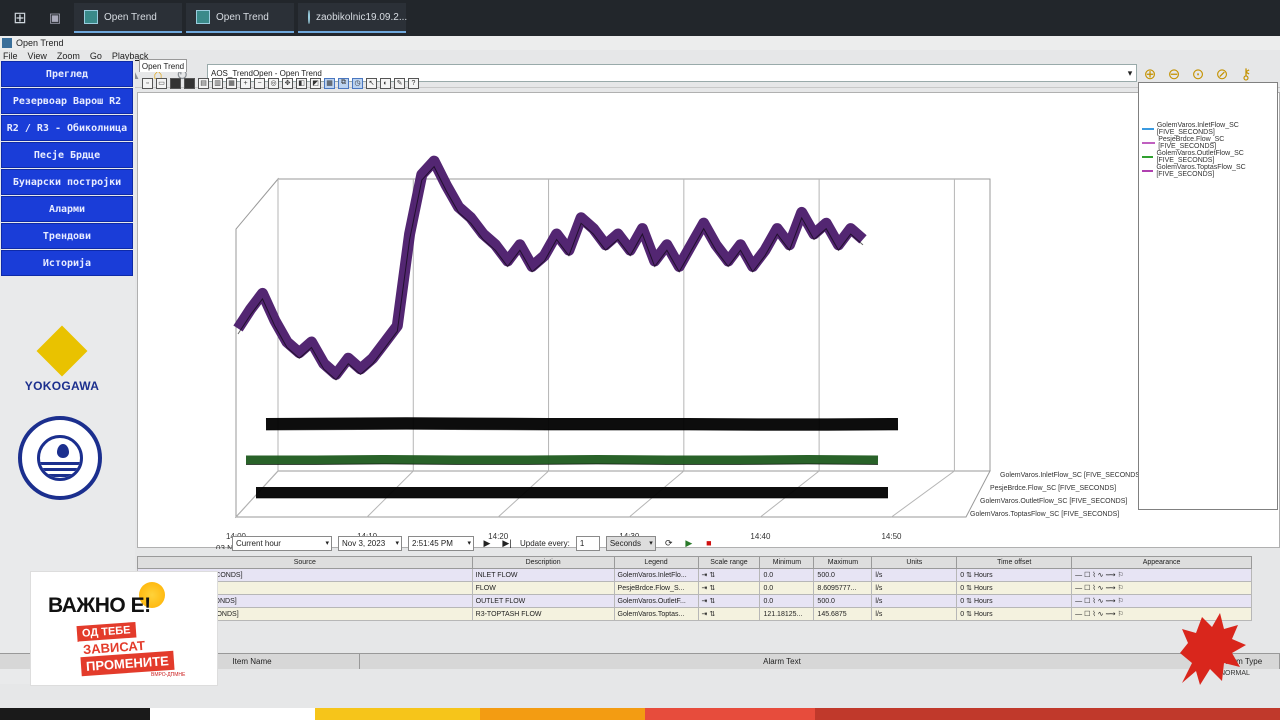 Image resolution: width=1280 pixels, height=720 pixels. I want to click on zoom-area-icon: ◎, so click(273, 83).